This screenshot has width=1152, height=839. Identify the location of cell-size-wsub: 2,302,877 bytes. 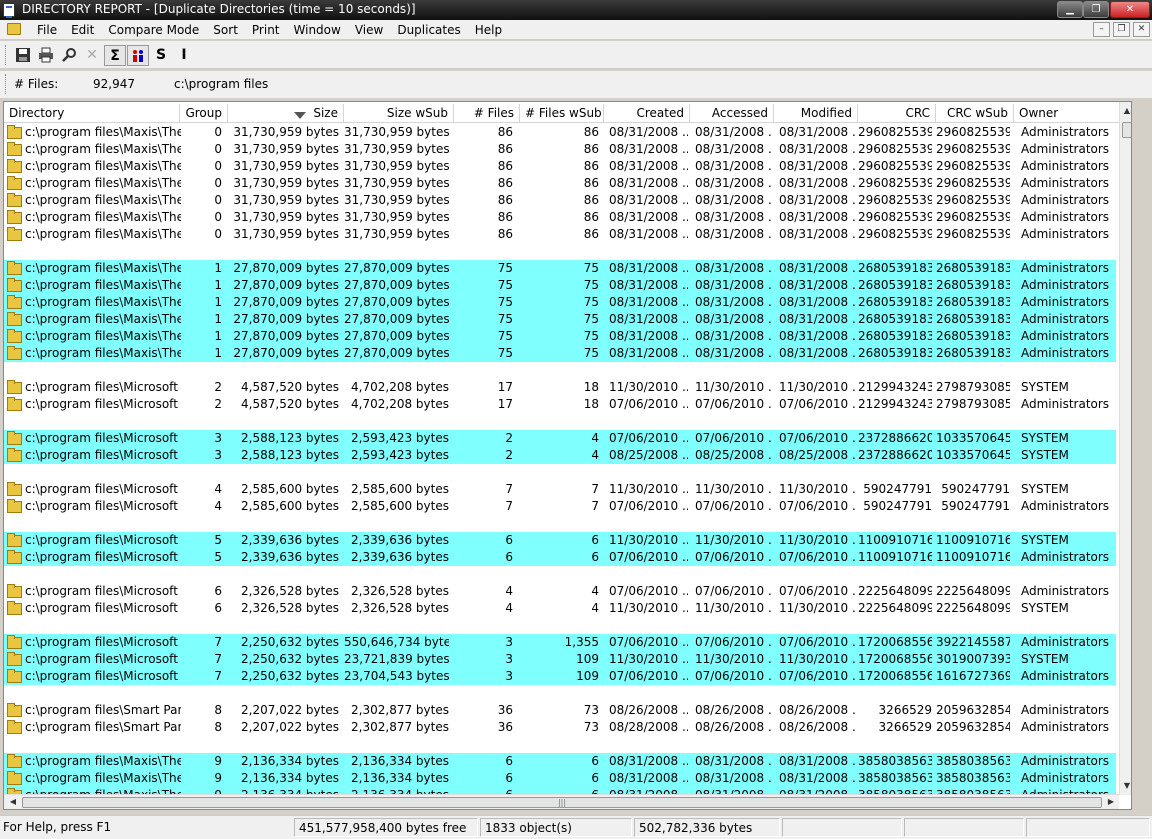
(400, 727).